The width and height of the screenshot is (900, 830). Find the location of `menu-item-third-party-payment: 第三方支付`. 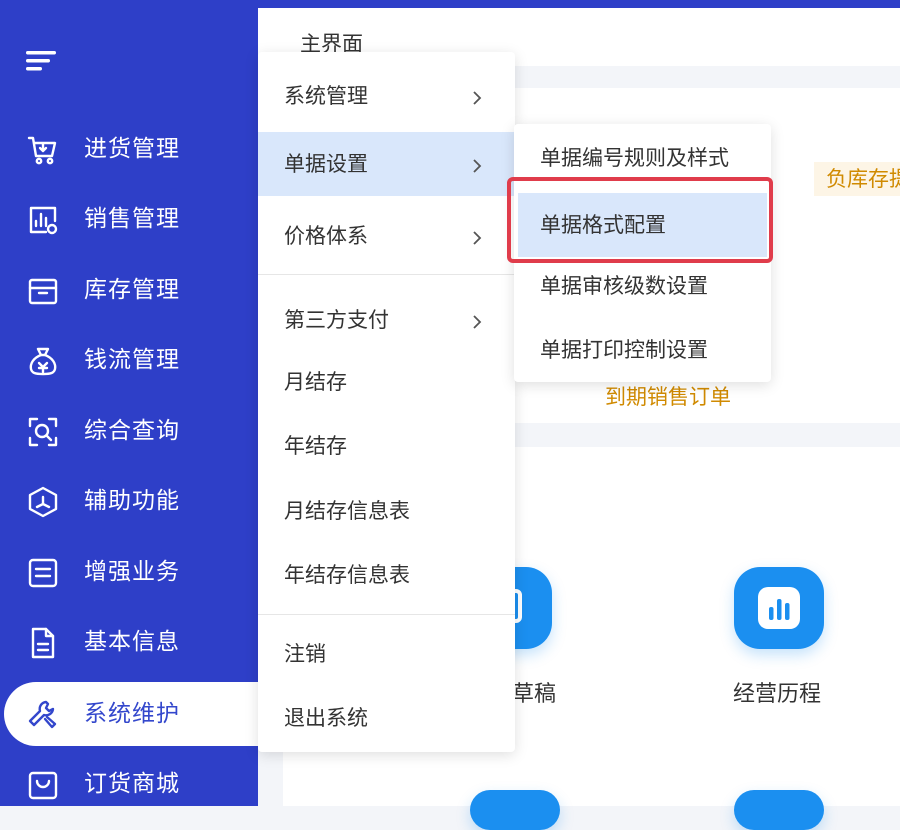

menu-item-third-party-payment: 第三方支付 is located at coordinates (386, 320).